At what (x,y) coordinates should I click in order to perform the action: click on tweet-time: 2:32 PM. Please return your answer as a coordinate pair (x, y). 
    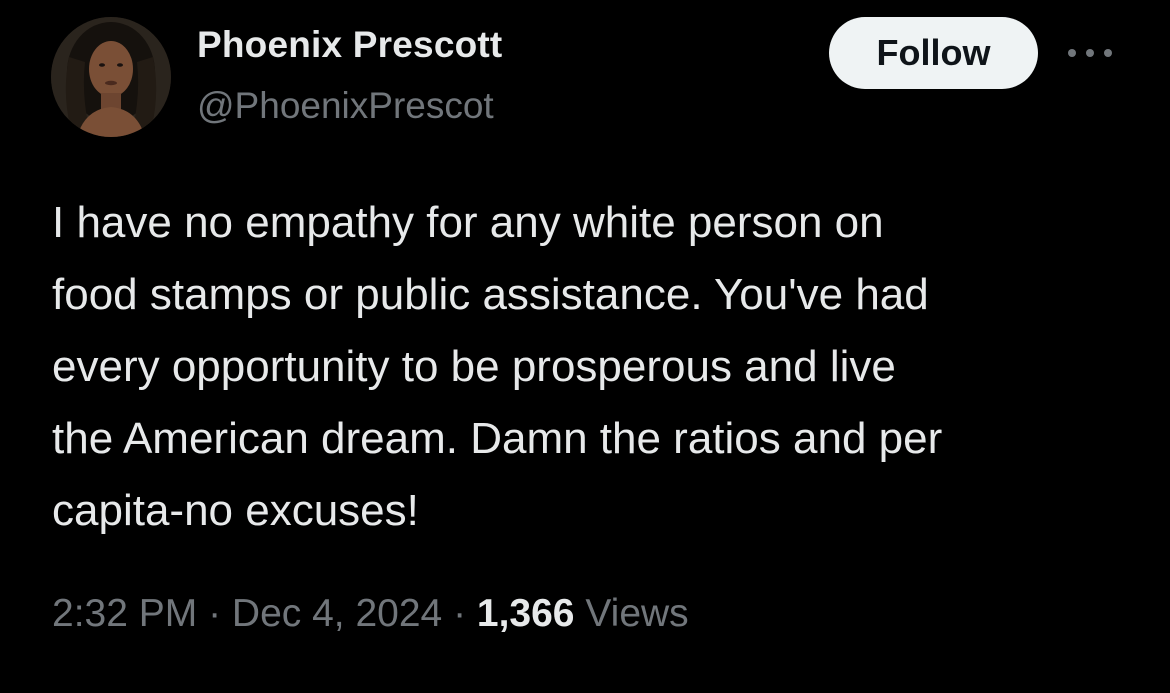
    Looking at the image, I should click on (124, 613).